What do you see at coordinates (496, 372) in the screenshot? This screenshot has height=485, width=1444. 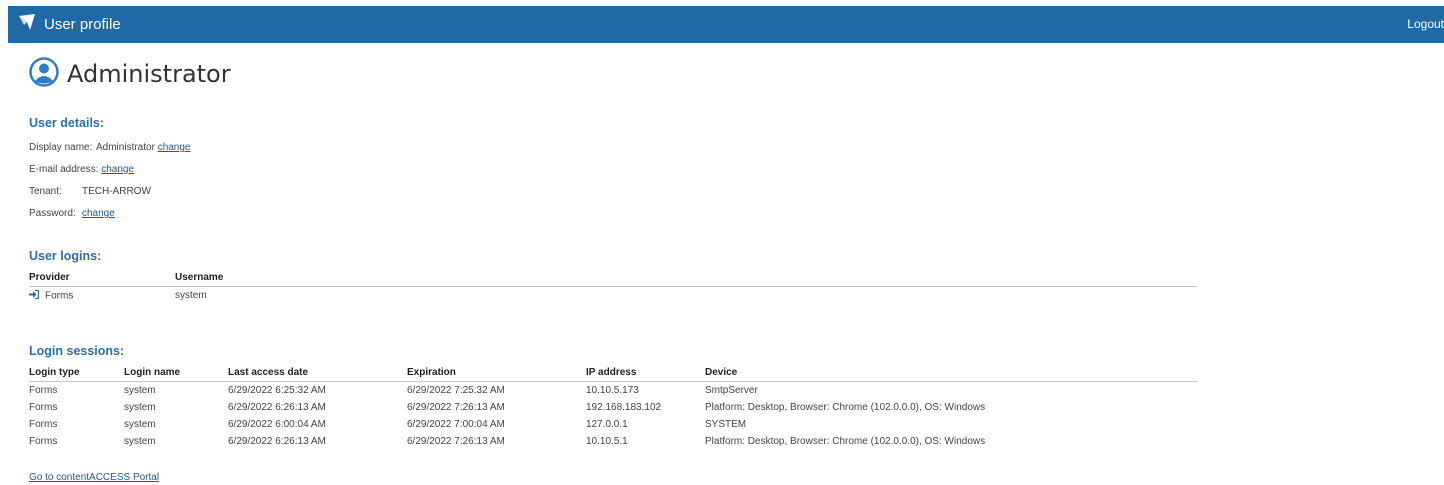 I see `column-header-expiration: Expiration` at bounding box center [496, 372].